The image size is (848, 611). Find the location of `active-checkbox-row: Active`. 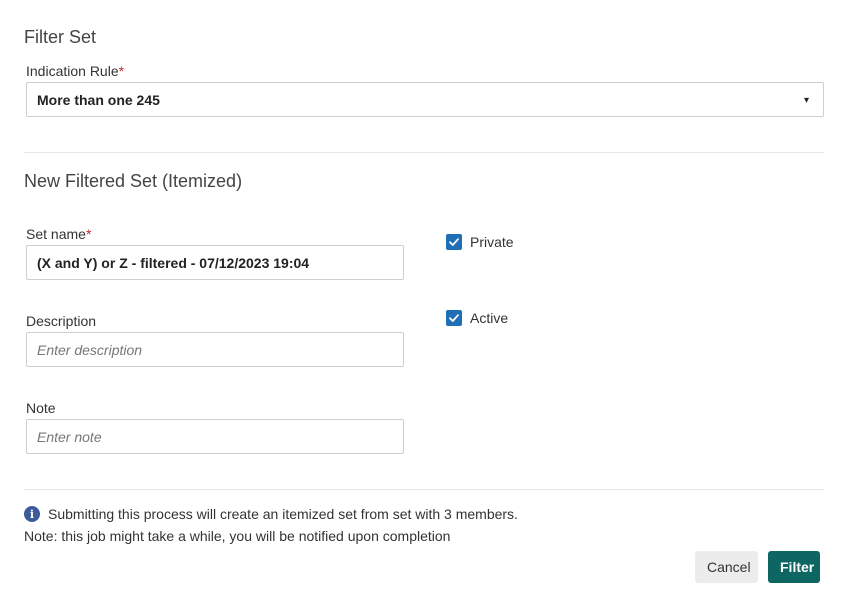

active-checkbox-row: Active is located at coordinates (477, 318).